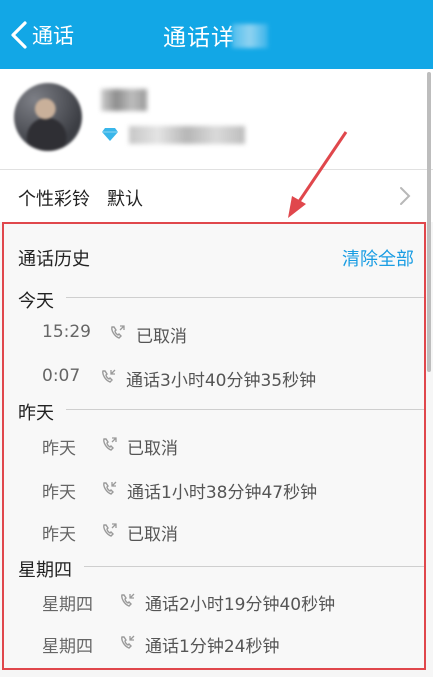 Image resolution: width=433 pixels, height=677 pixels. I want to click on call-status: 通话3小时40分钟35秒钟, so click(221, 381).